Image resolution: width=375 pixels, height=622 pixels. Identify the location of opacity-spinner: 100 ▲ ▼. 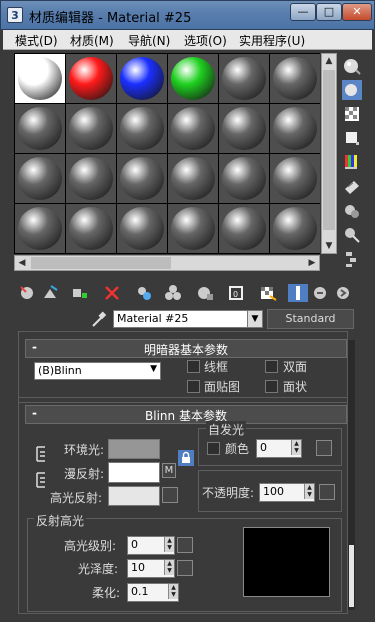
(287, 492).